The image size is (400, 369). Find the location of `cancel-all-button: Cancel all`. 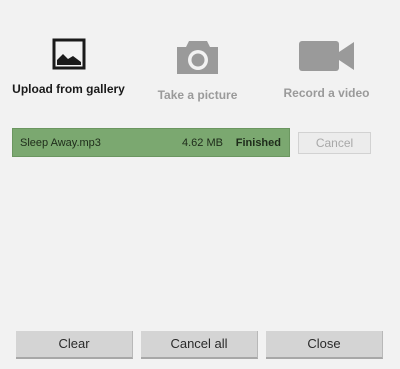

cancel-all-button: Cancel all is located at coordinates (199, 345).